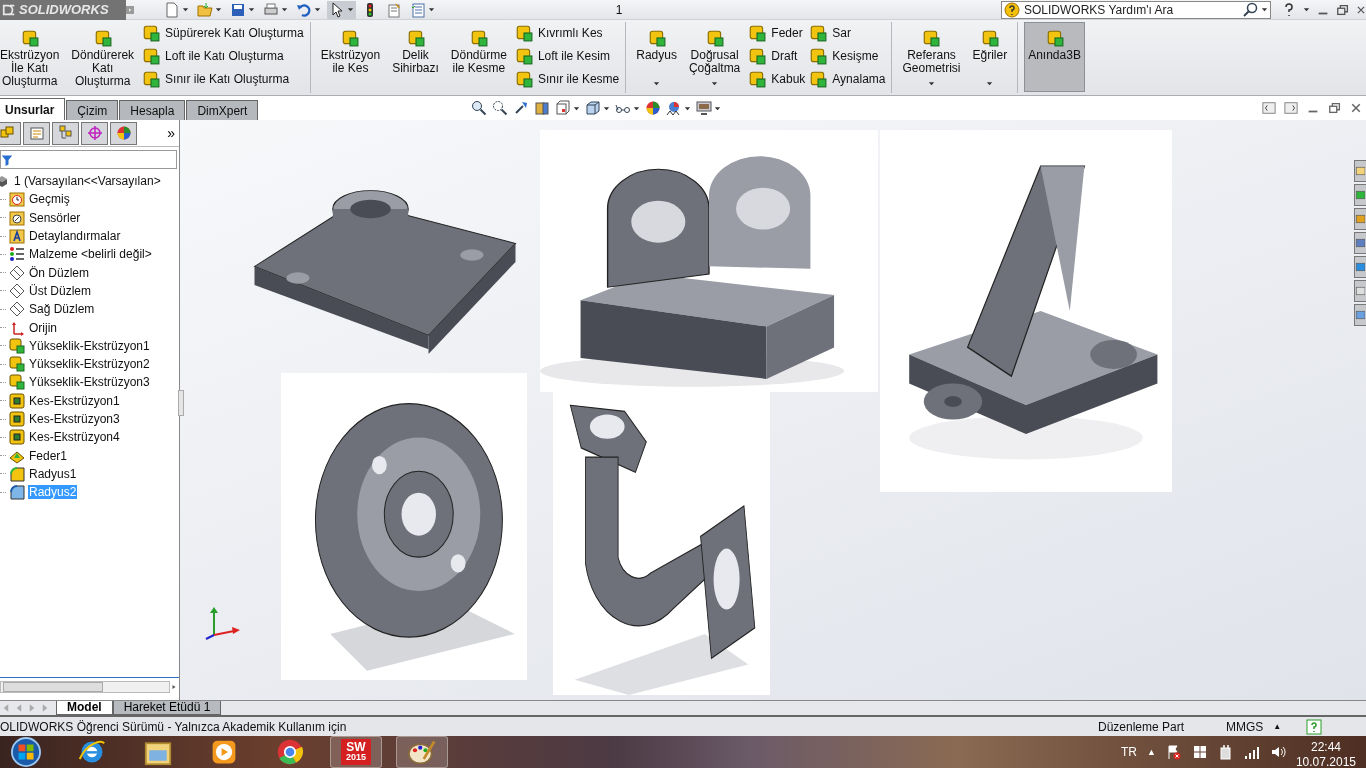 The image size is (1366, 768). I want to click on ribbon-button: Radyus, so click(656, 57).